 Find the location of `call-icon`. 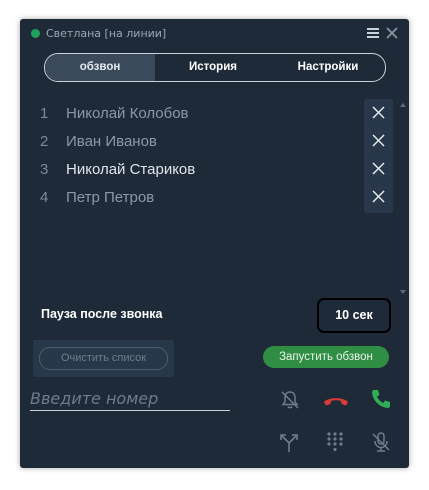

call-icon is located at coordinates (381, 399).